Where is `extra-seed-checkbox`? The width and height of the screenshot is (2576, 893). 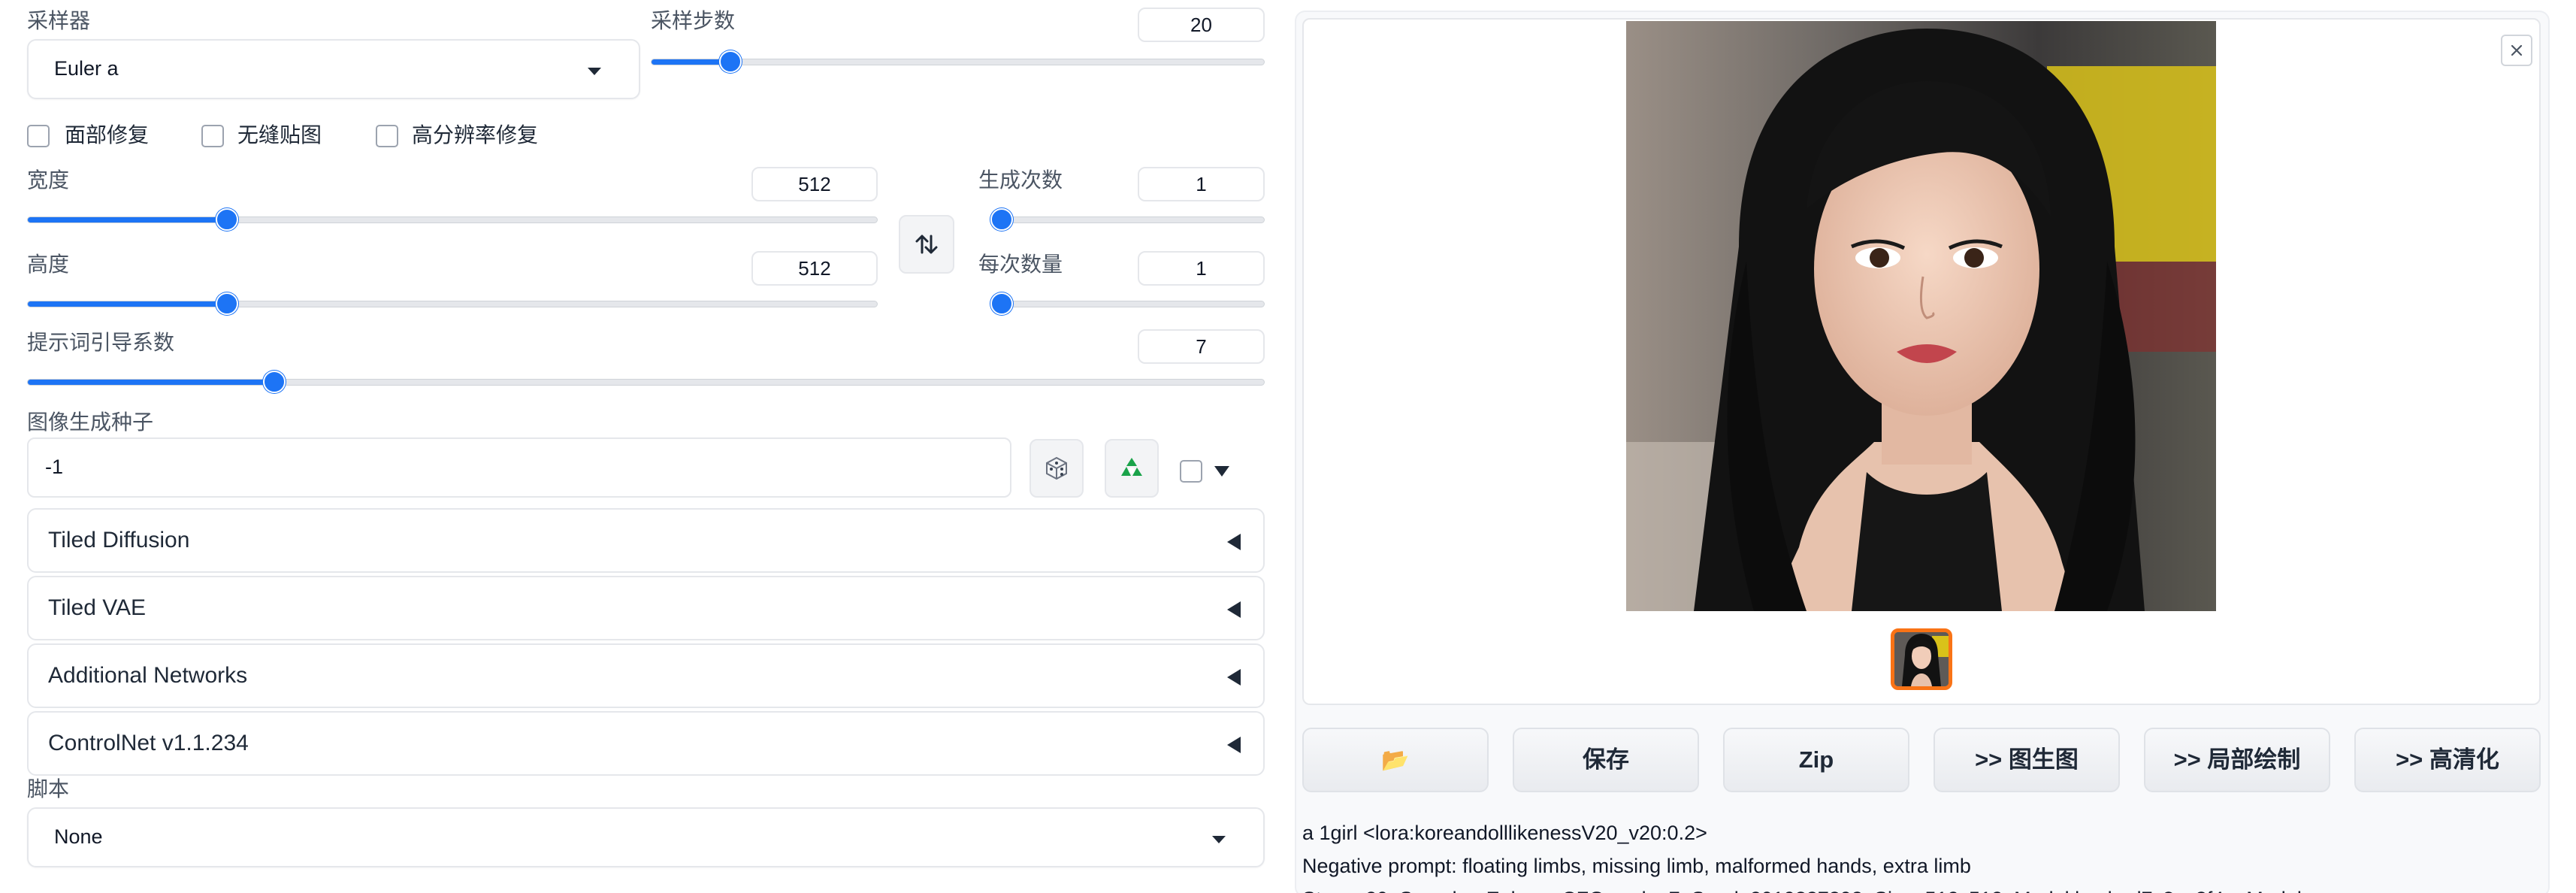
extra-seed-checkbox is located at coordinates (1191, 471).